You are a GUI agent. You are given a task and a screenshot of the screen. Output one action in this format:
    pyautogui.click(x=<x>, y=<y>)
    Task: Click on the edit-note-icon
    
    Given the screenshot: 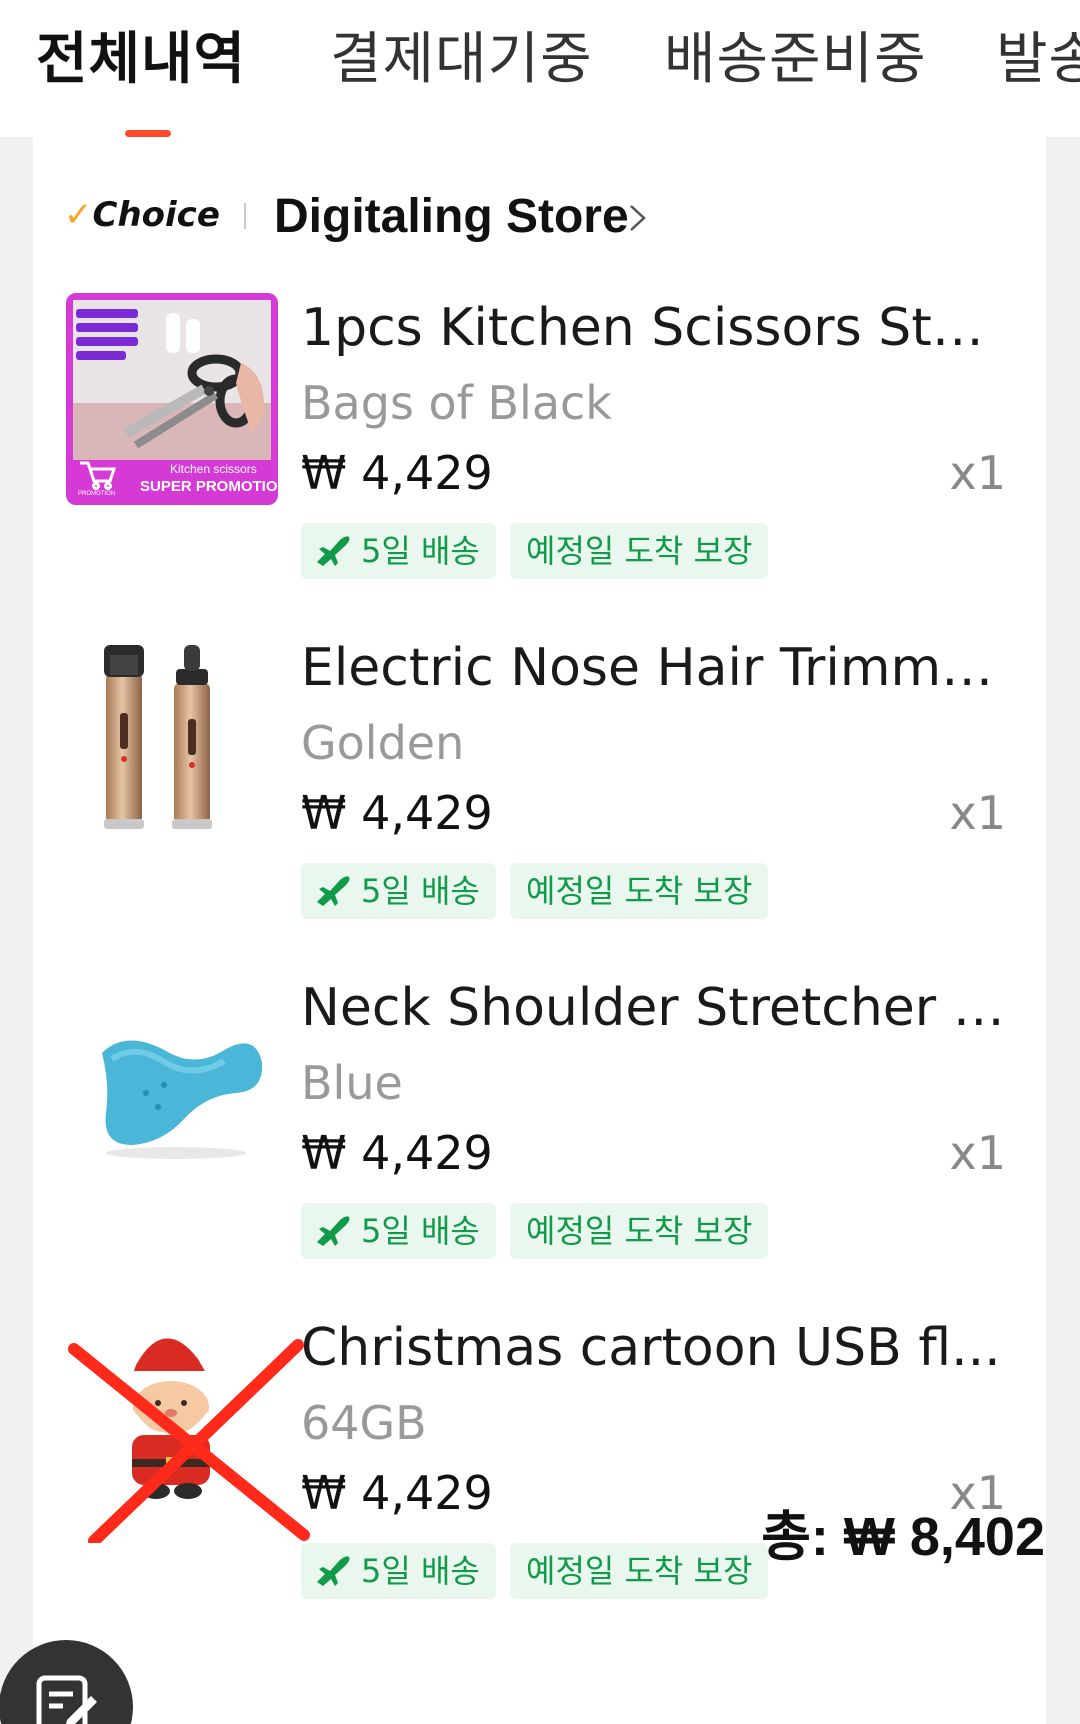 What is the action you would take?
    pyautogui.click(x=66, y=1699)
    